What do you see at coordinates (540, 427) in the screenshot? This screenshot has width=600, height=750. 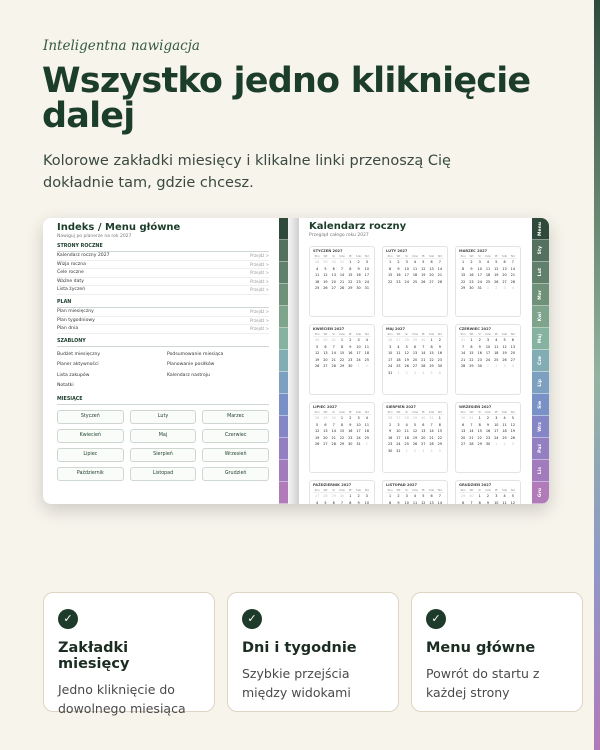 I see `month-tab: Wrz` at bounding box center [540, 427].